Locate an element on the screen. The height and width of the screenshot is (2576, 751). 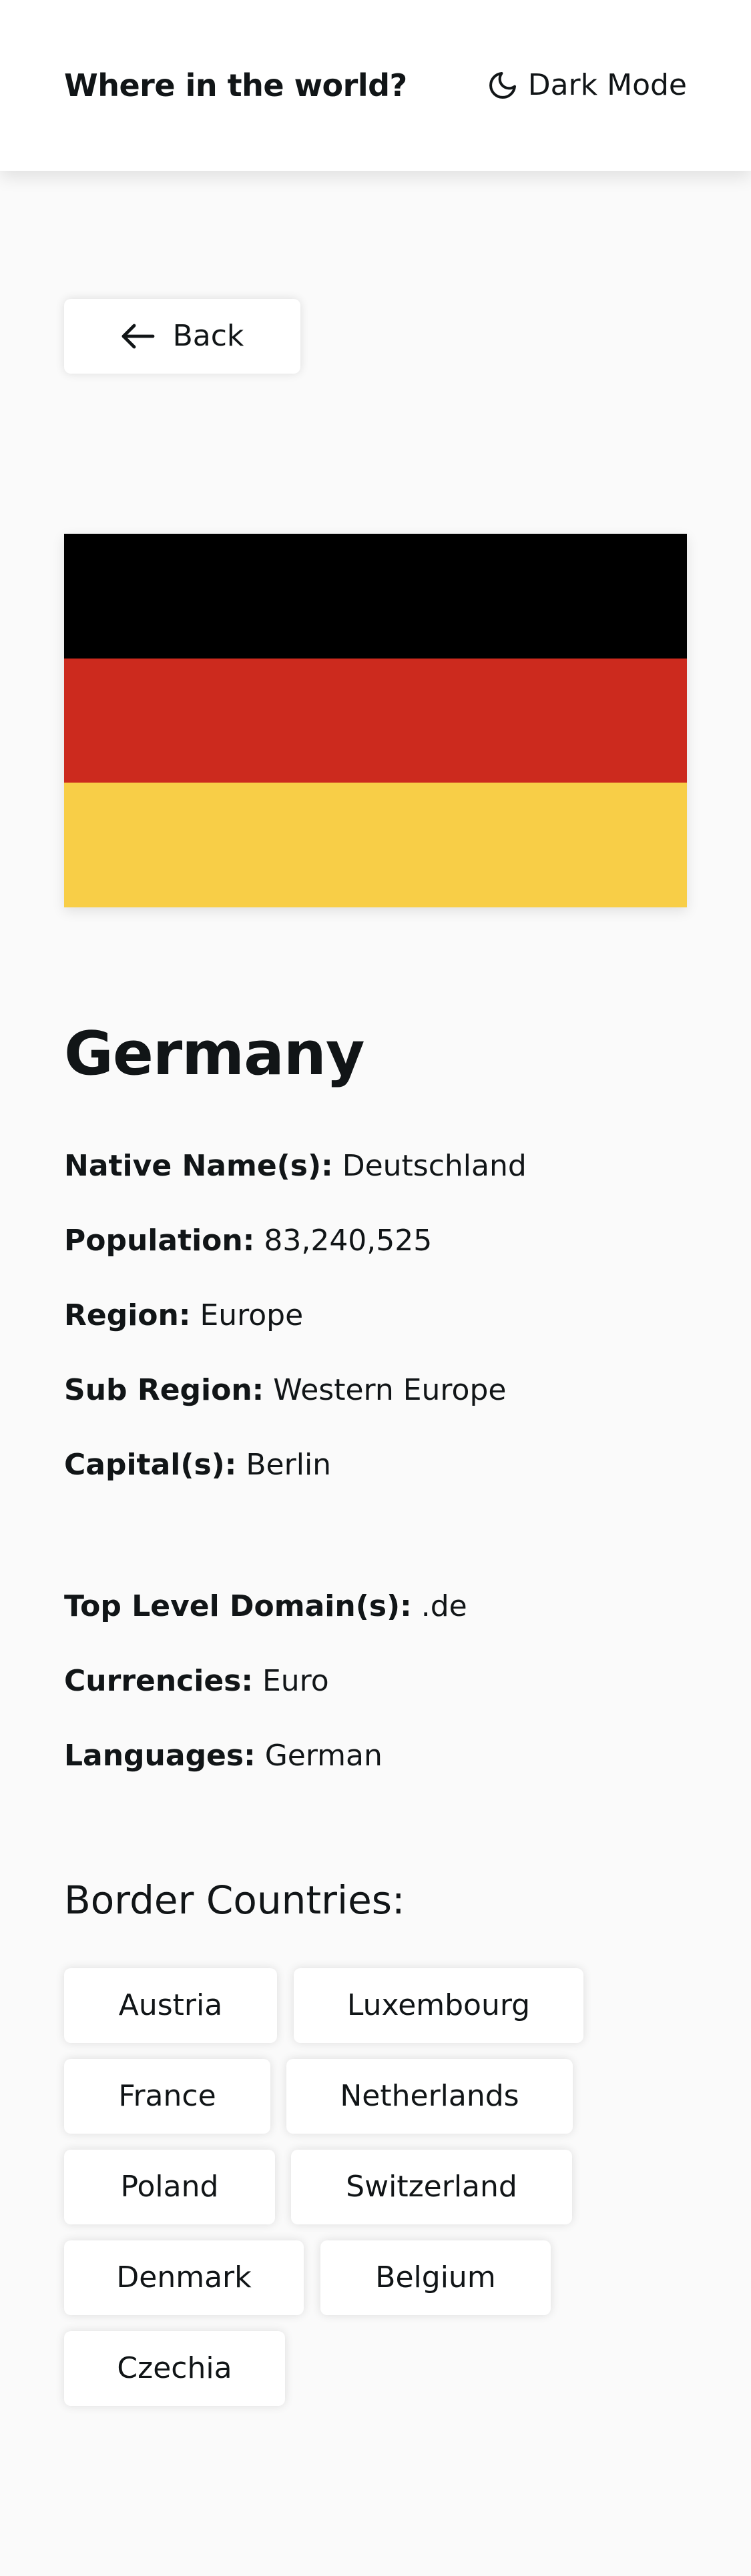
region-value: Europe is located at coordinates (252, 1315).